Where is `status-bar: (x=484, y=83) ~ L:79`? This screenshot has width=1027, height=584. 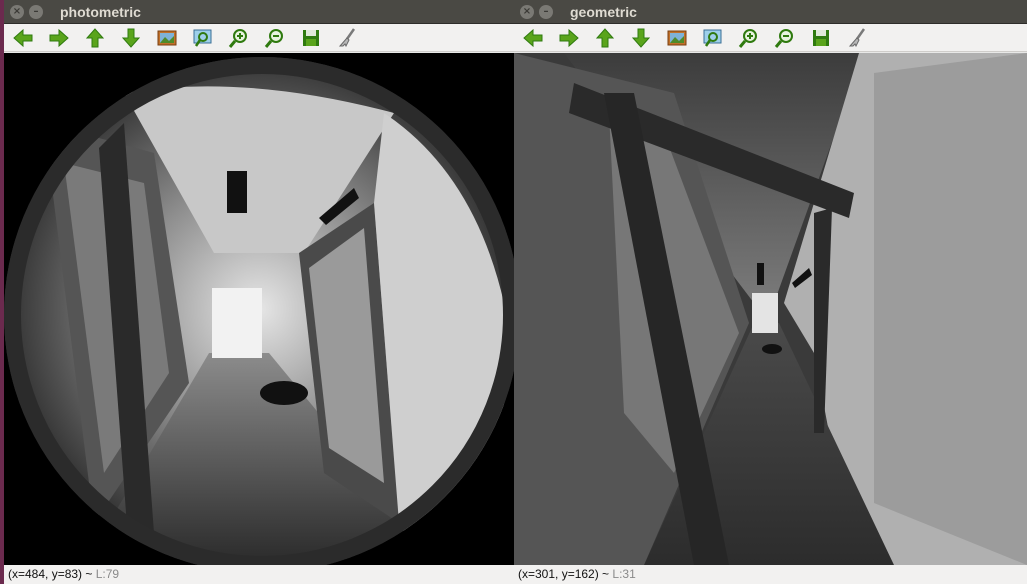
status-bar: (x=484, y=83) ~ L:79 is located at coordinates (259, 574).